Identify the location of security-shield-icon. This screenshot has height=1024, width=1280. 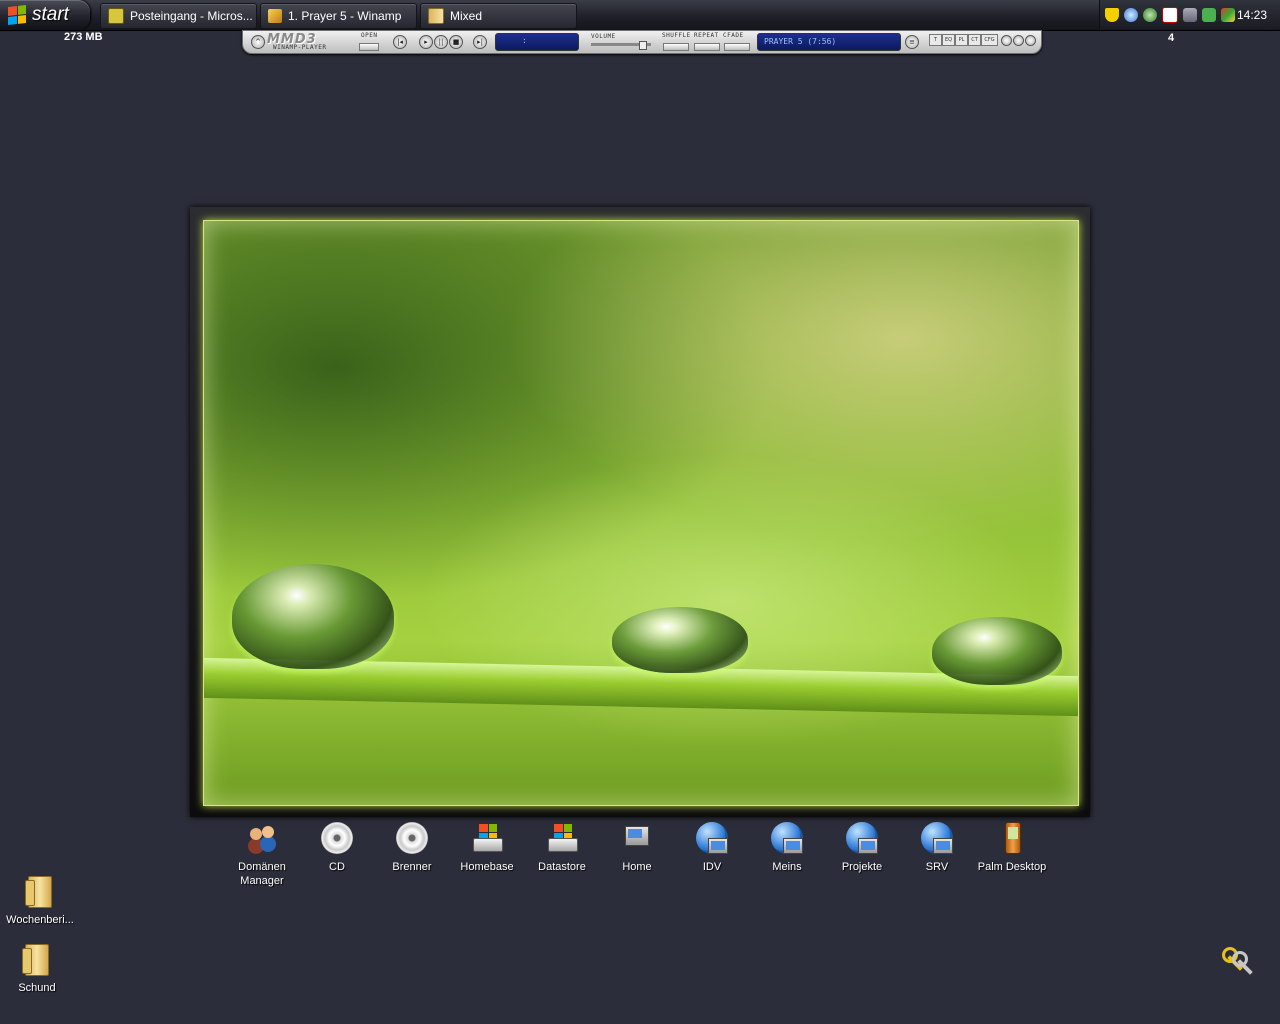
(1112, 15).